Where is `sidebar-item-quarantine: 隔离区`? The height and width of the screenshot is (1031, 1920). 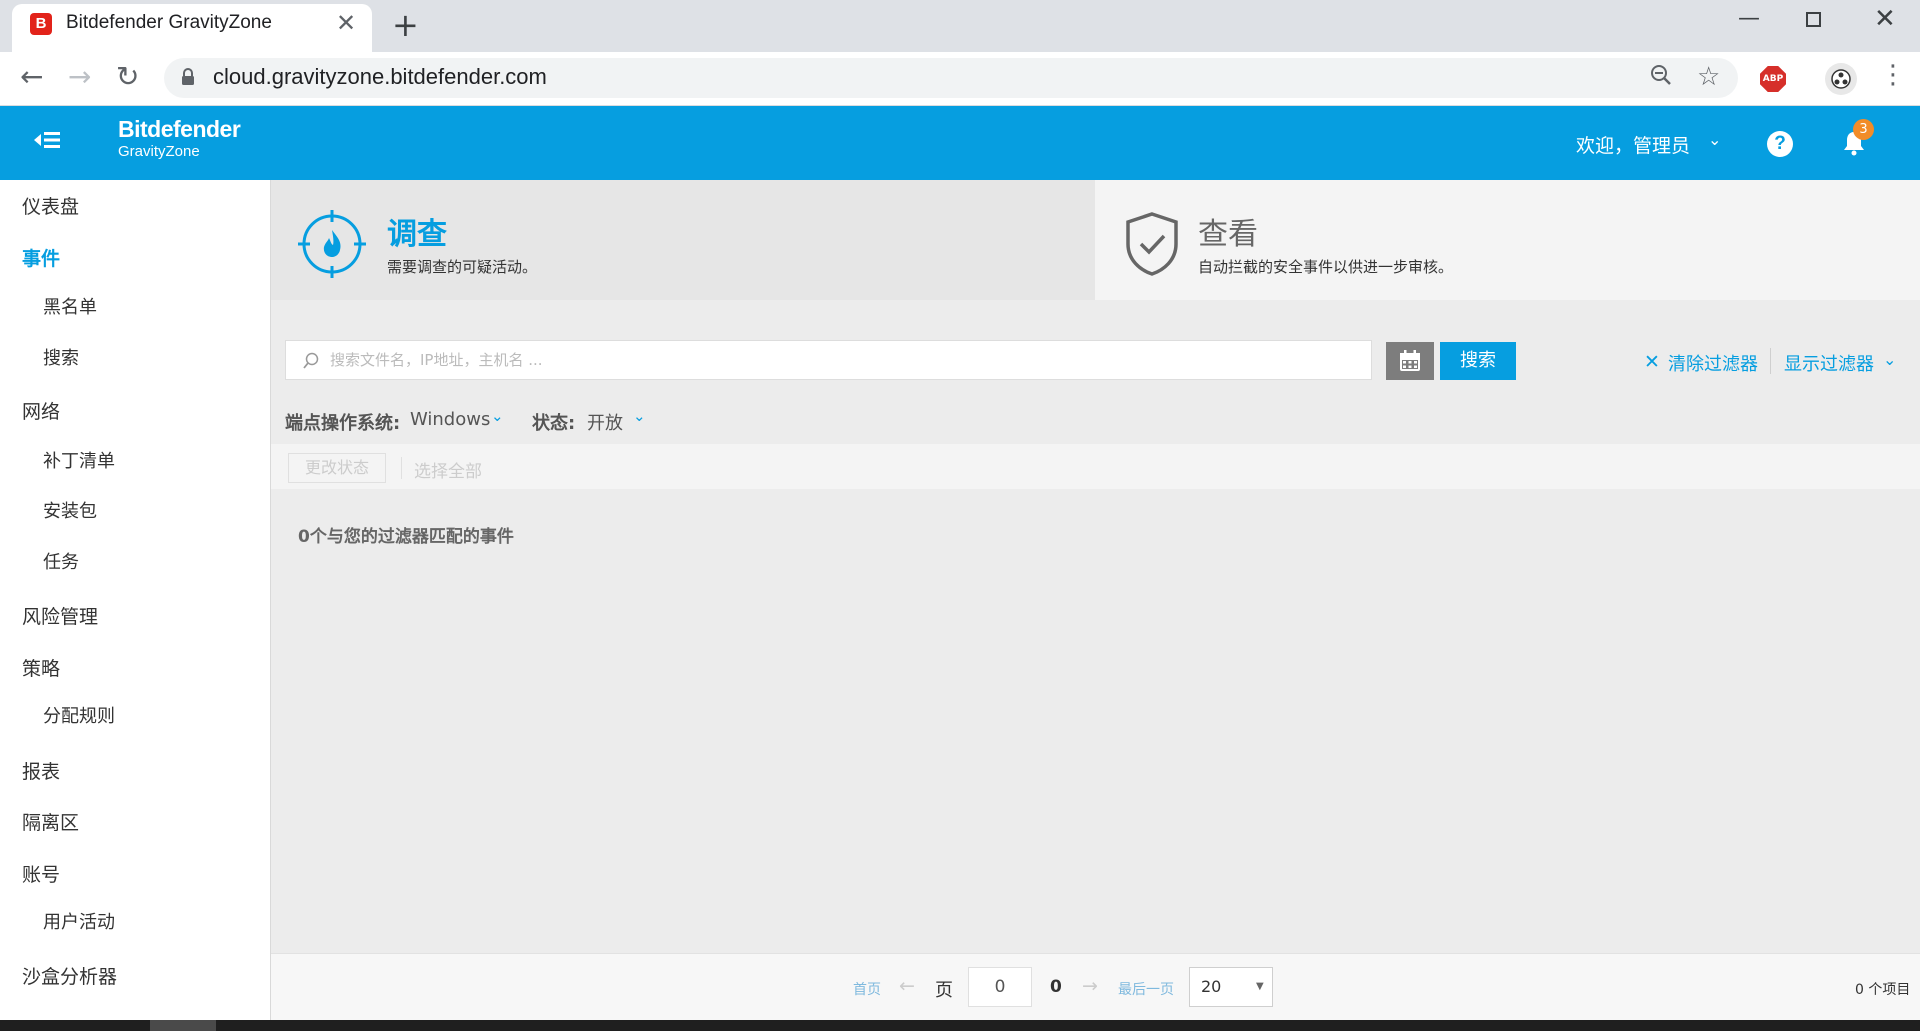 sidebar-item-quarantine: 隔离区 is located at coordinates (50, 821).